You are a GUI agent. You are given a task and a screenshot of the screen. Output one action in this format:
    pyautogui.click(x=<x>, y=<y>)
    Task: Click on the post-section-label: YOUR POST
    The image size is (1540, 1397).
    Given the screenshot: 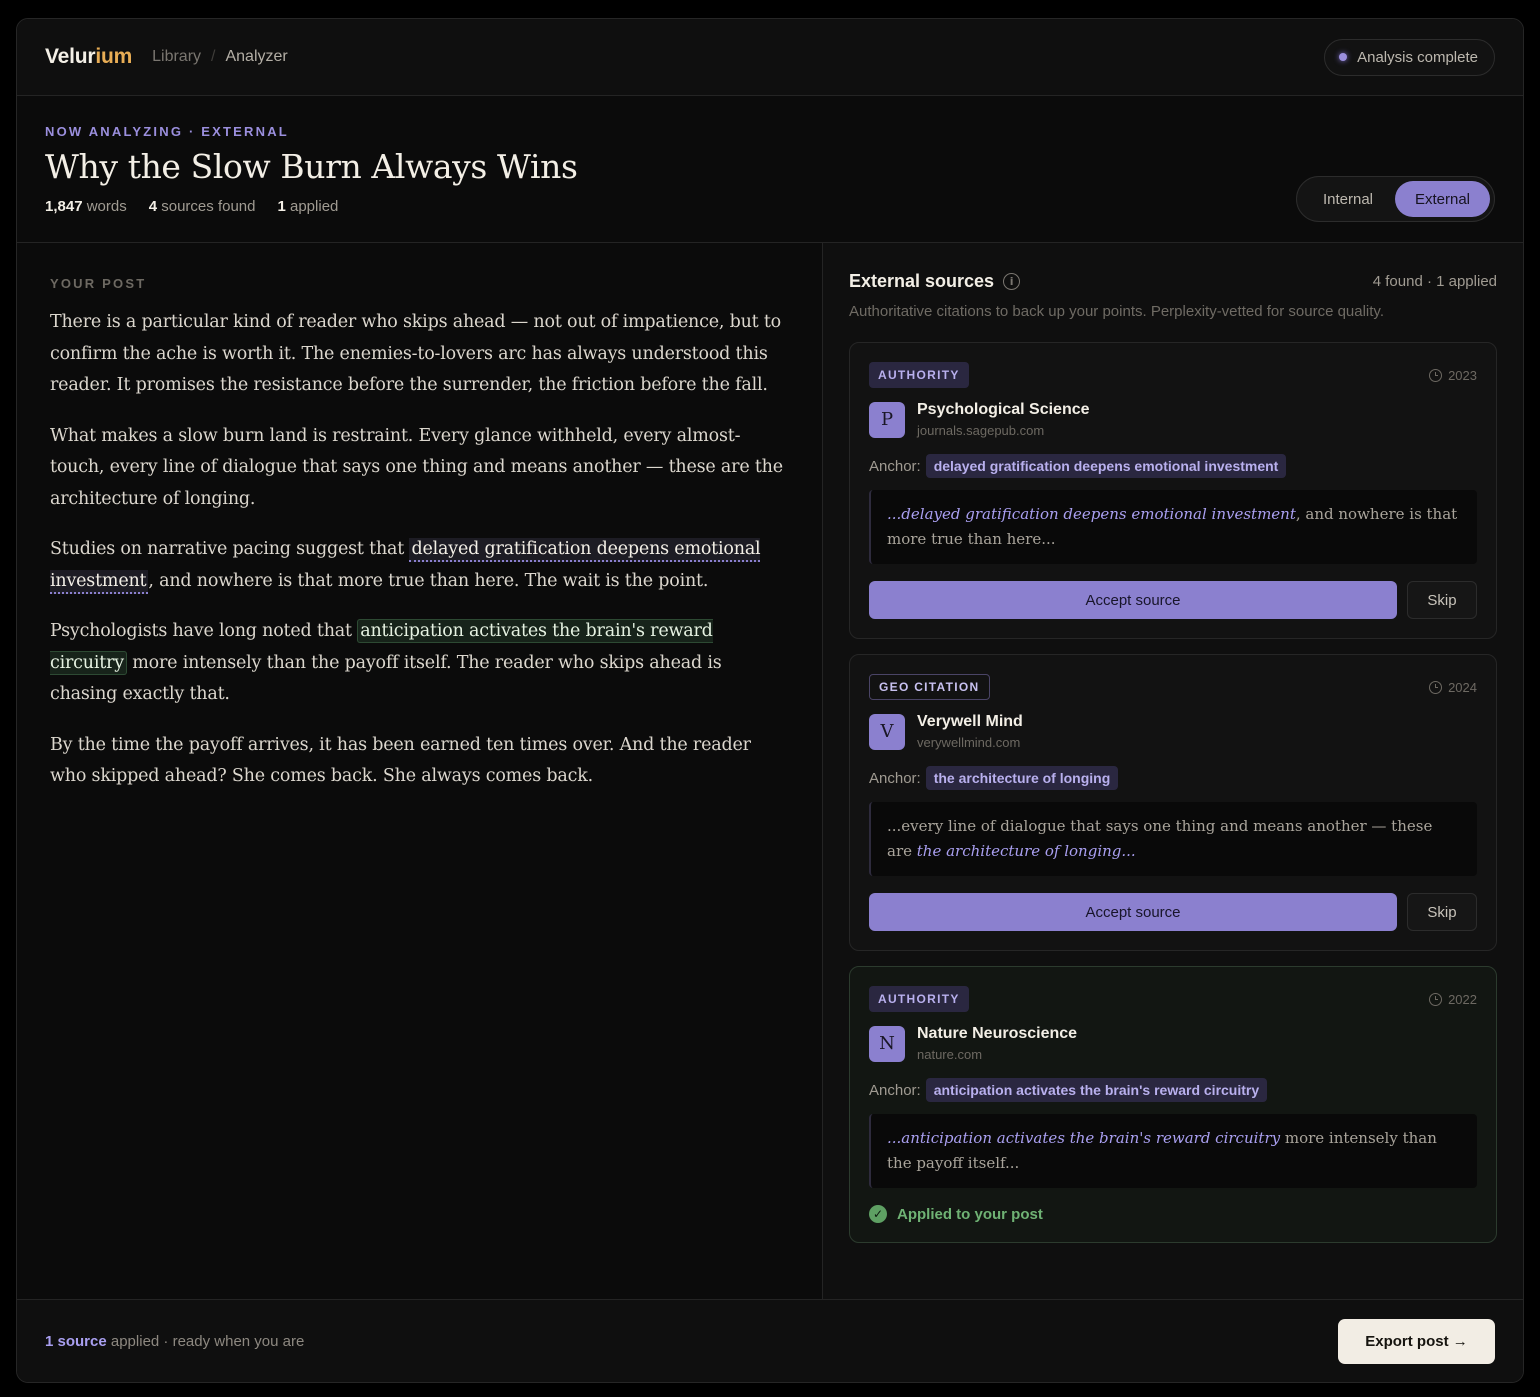 What is the action you would take?
    pyautogui.click(x=98, y=283)
    